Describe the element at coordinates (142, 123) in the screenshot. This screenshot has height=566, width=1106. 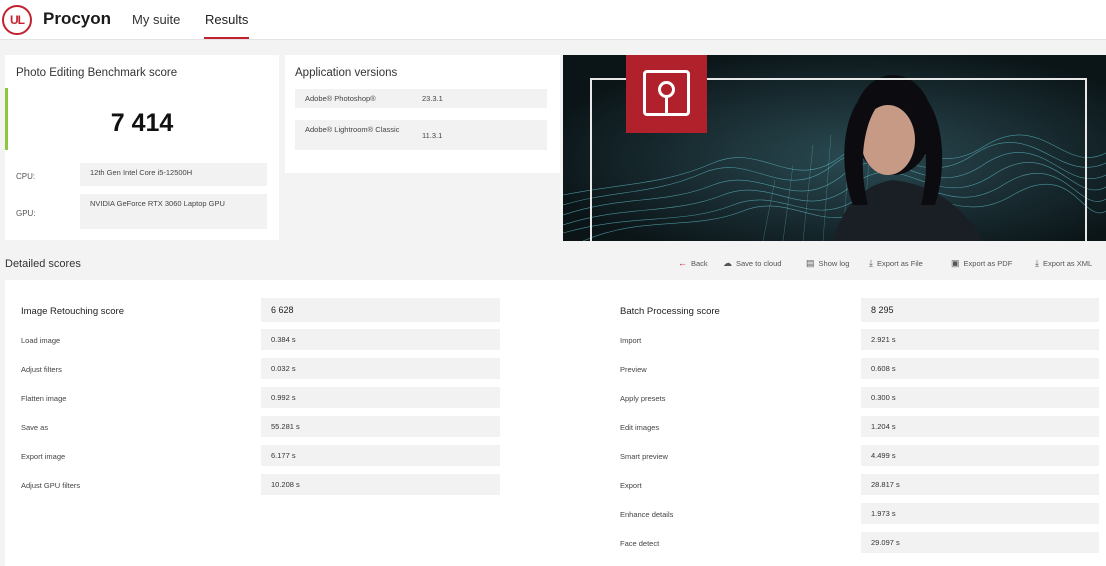
I see `benchmark-score-value: 7 414` at that location.